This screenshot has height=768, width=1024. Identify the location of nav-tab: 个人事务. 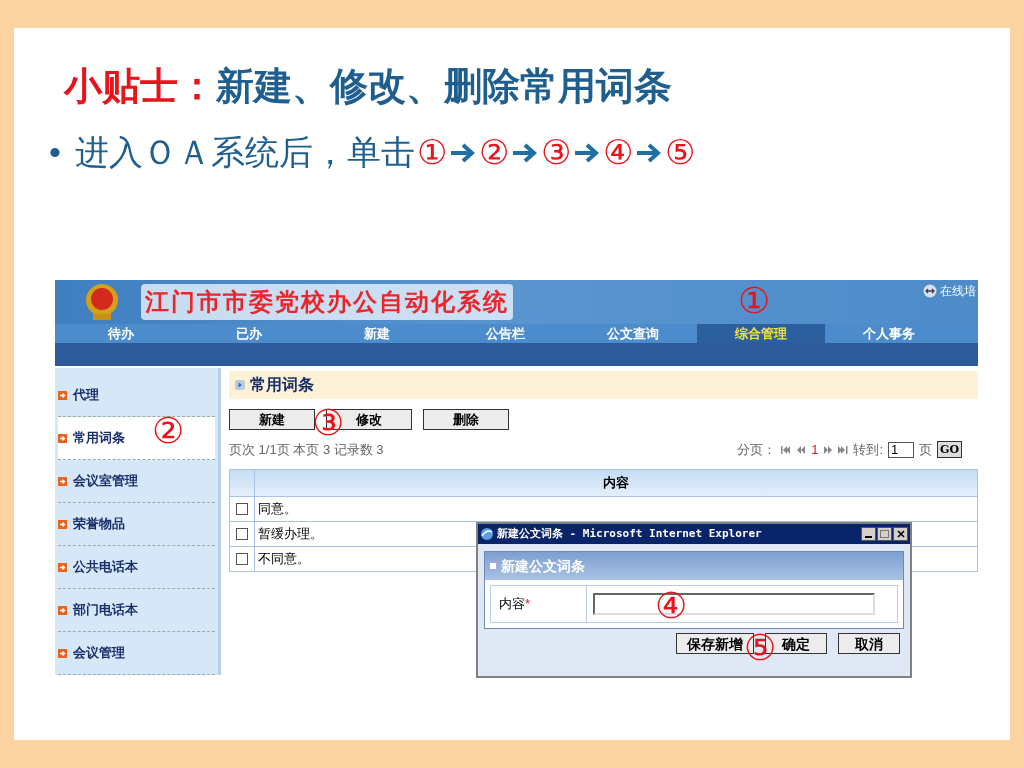
(889, 333).